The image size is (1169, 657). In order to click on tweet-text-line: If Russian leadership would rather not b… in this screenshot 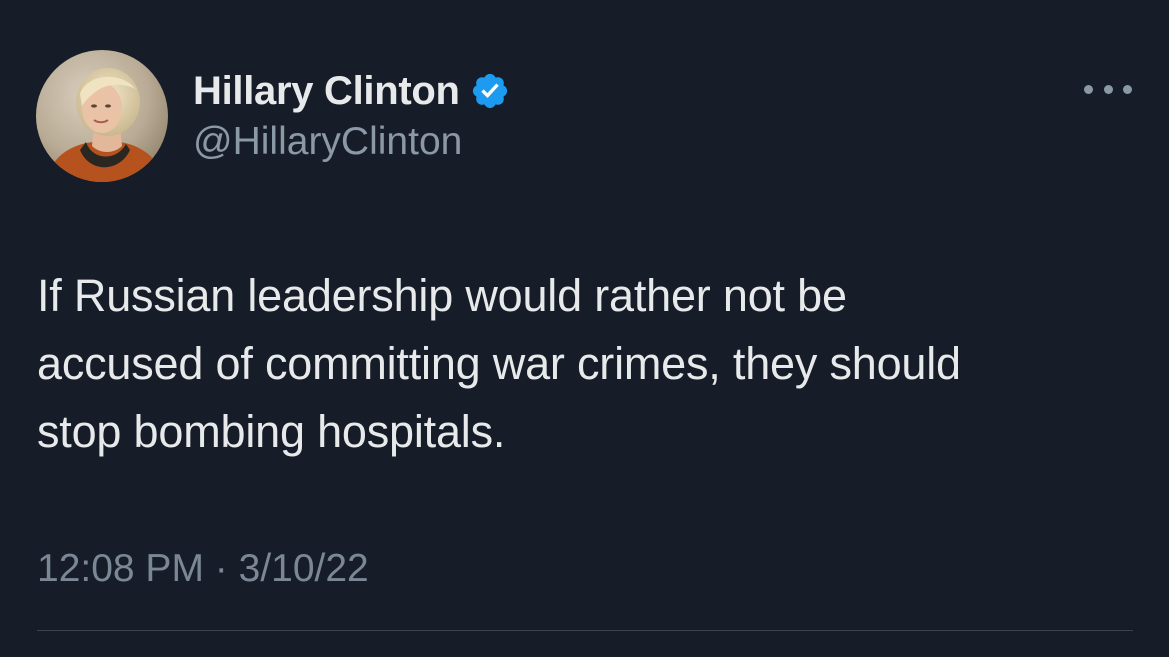, I will do `click(442, 295)`.